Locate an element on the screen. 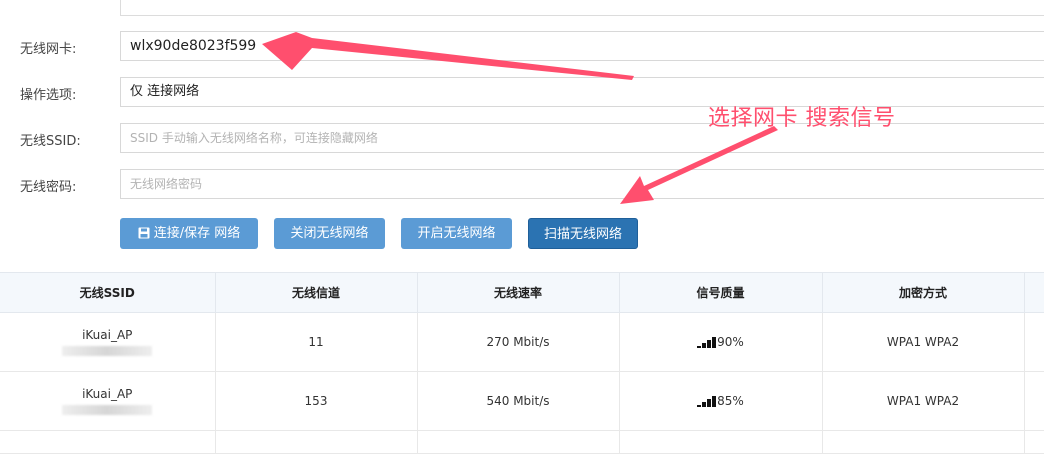 The width and height of the screenshot is (1044, 454). signal-cell: 90% is located at coordinates (721, 342).